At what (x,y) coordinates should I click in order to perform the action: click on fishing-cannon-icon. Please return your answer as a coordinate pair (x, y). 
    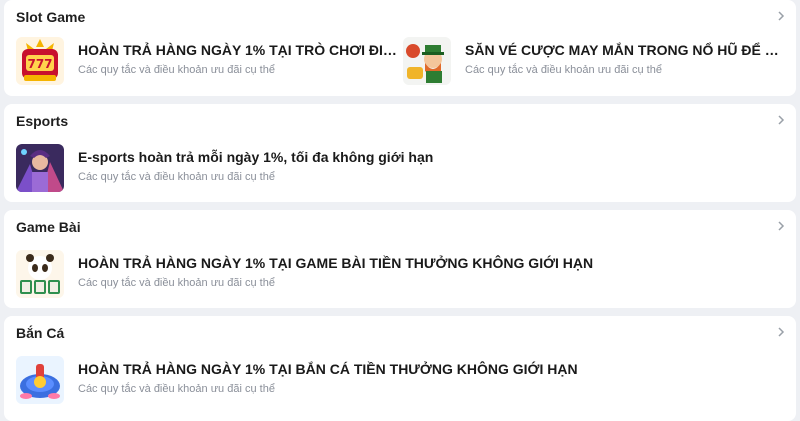
    Looking at the image, I should click on (40, 380).